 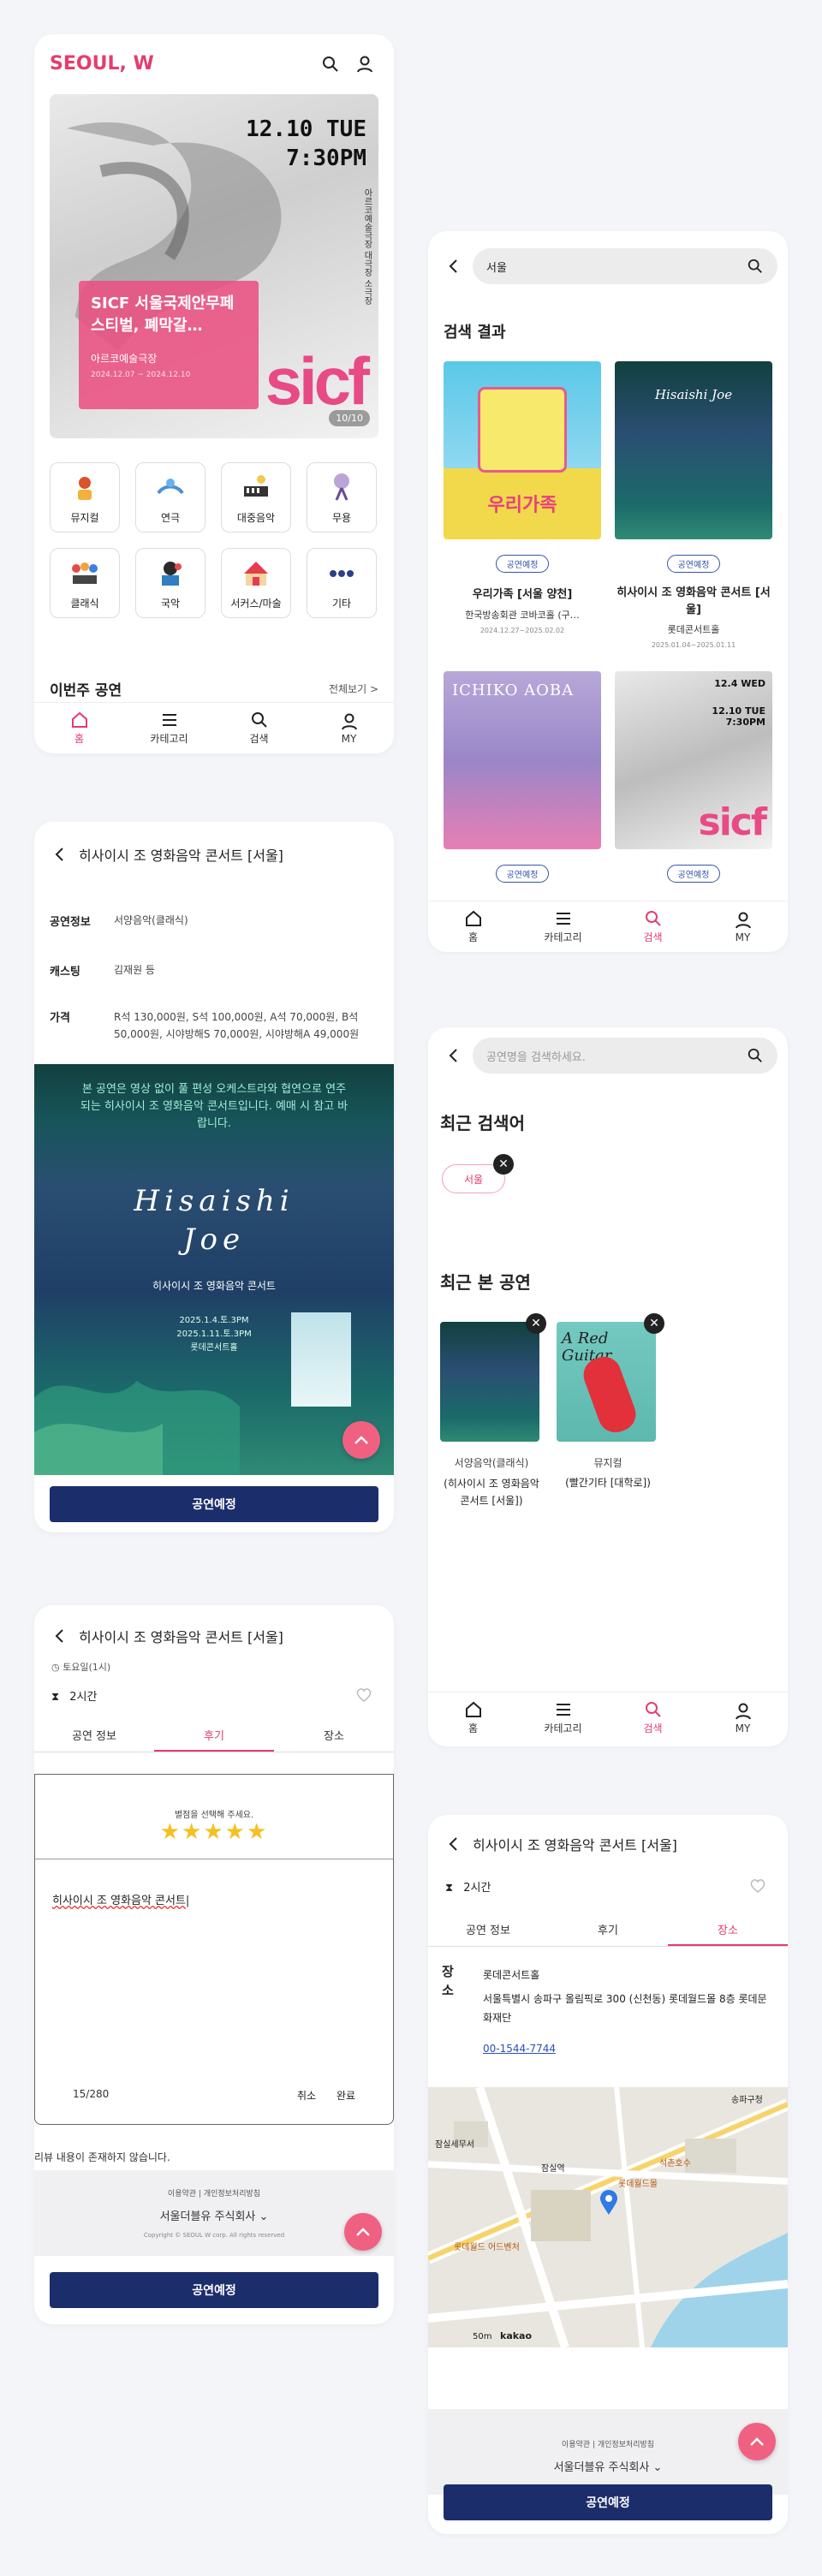 I want to click on recent-item: 서양음악(클래식) (히사이시 조 영화음악 콘서트 [서울]), so click(x=491, y=1415).